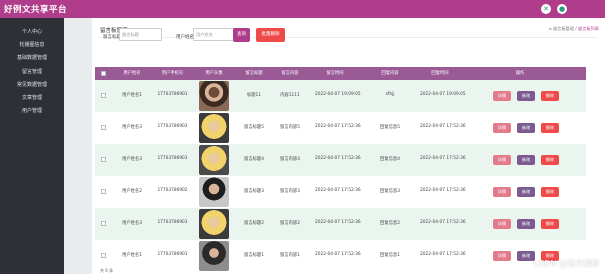  What do you see at coordinates (32, 31) in the screenshot?
I see `sidebar-item-profile: 个人中心` at bounding box center [32, 31].